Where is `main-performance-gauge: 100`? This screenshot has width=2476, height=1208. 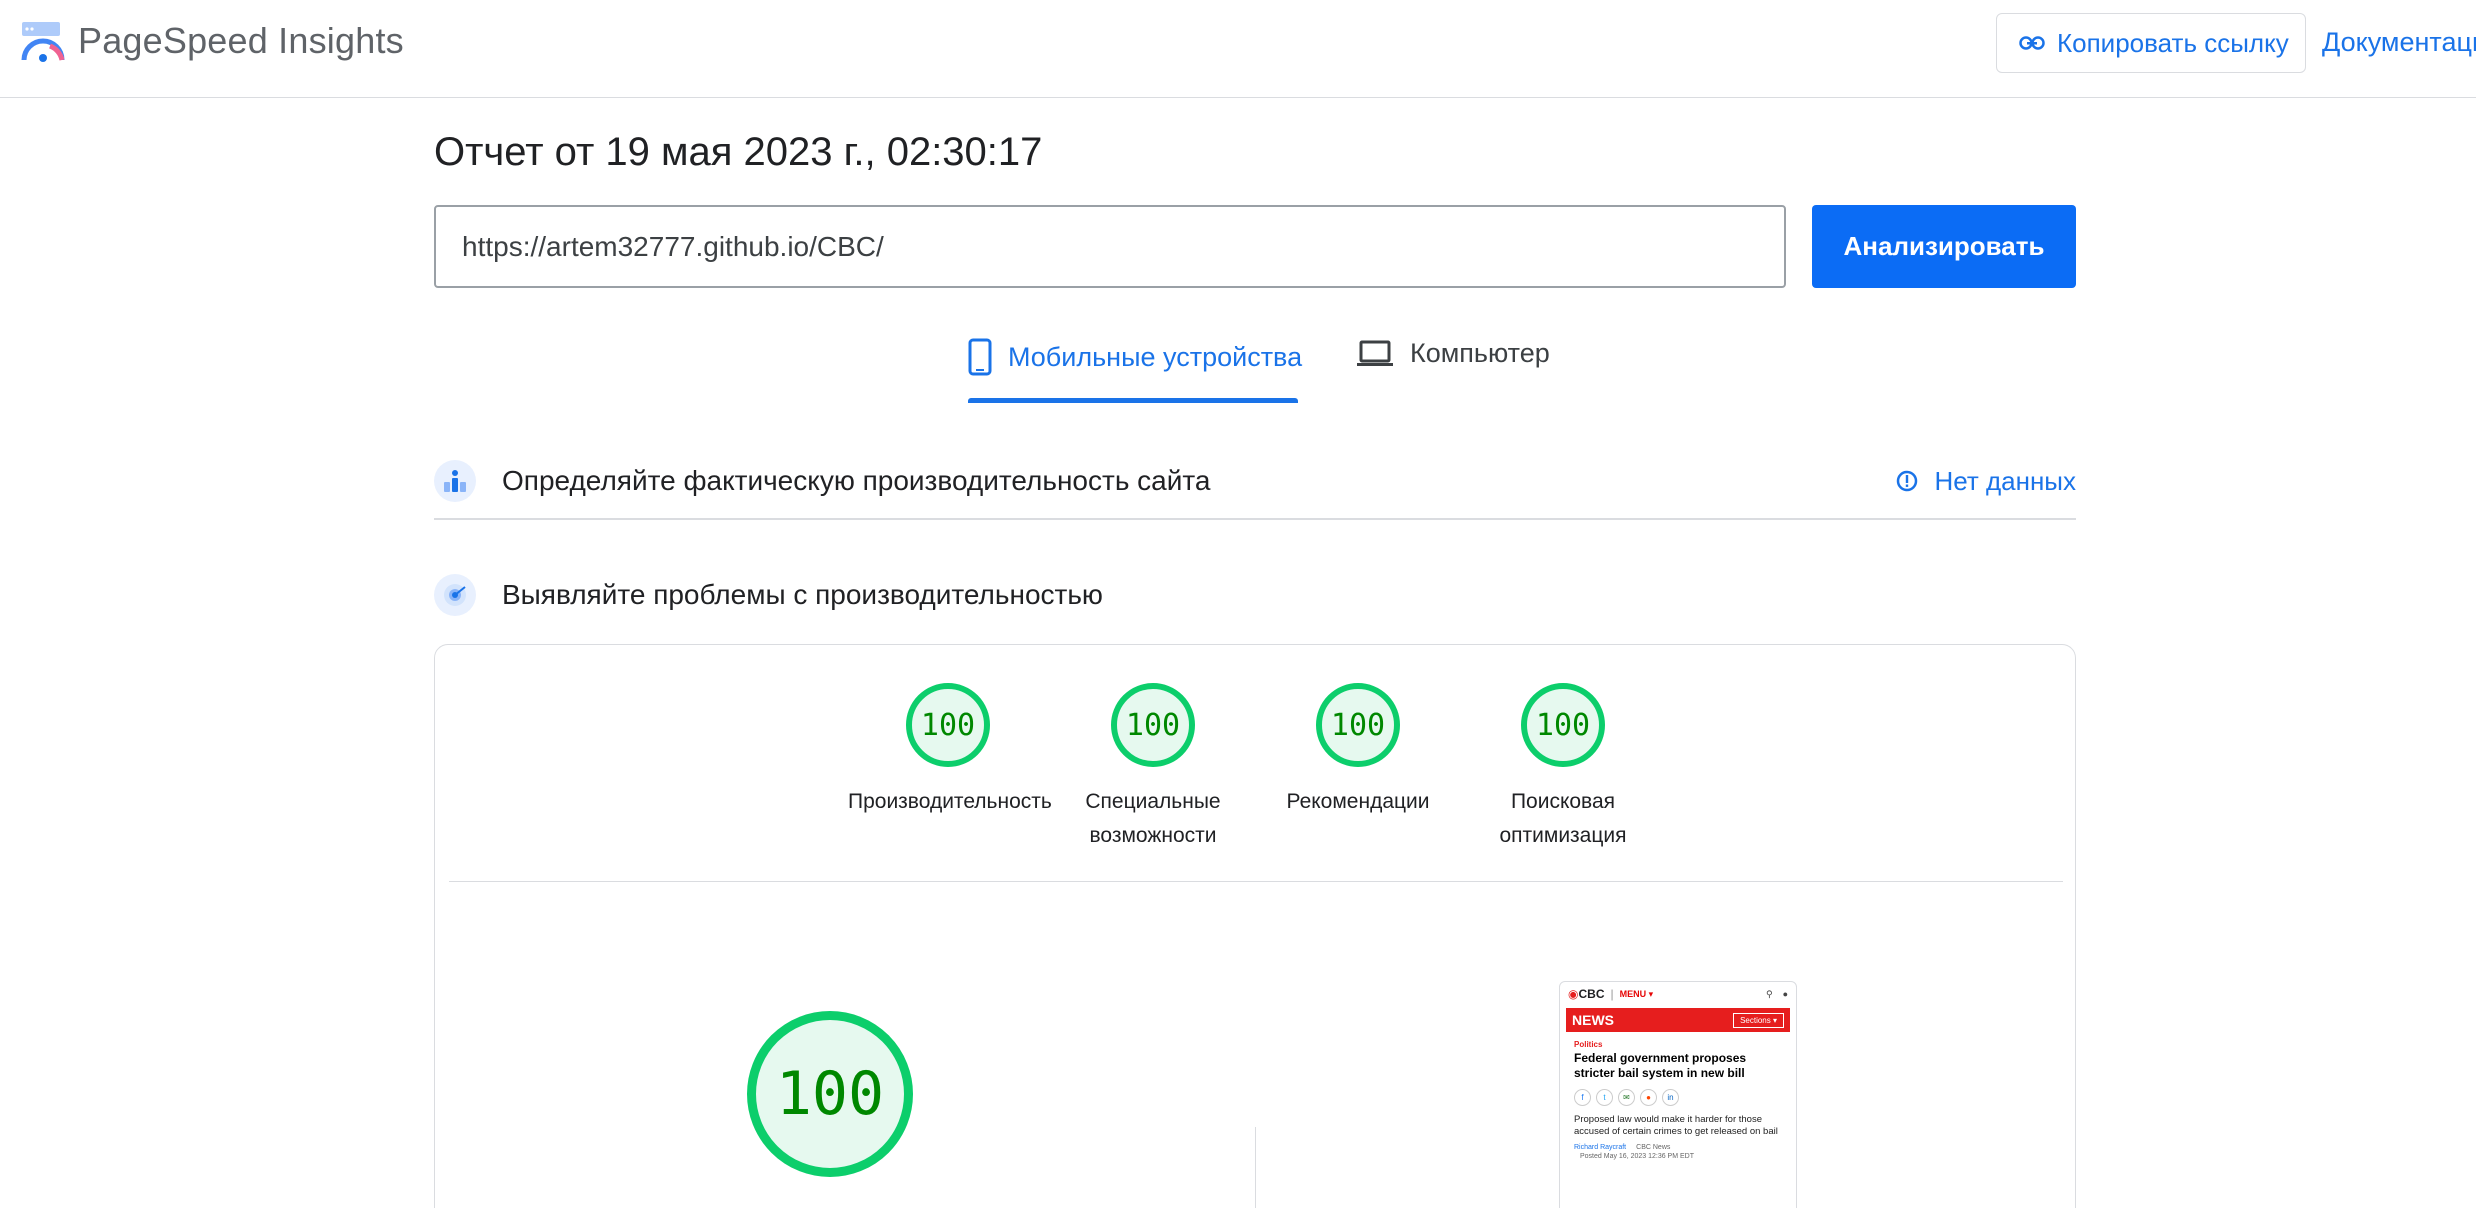 main-performance-gauge: 100 is located at coordinates (830, 1094).